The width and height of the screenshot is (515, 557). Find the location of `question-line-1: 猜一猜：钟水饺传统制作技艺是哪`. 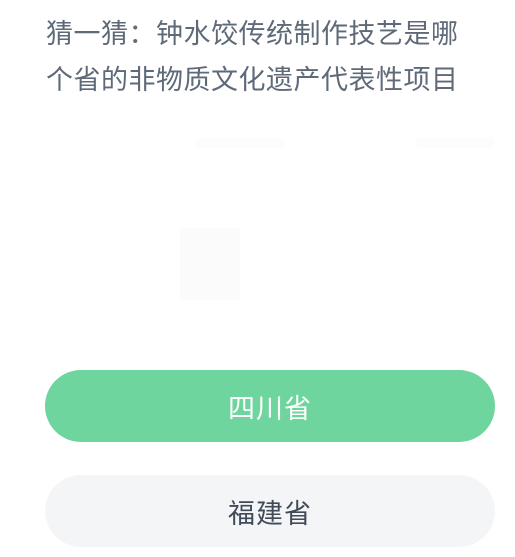

question-line-1: 猜一猜：钟水饺传统制作技艺是哪 is located at coordinates (252, 34).